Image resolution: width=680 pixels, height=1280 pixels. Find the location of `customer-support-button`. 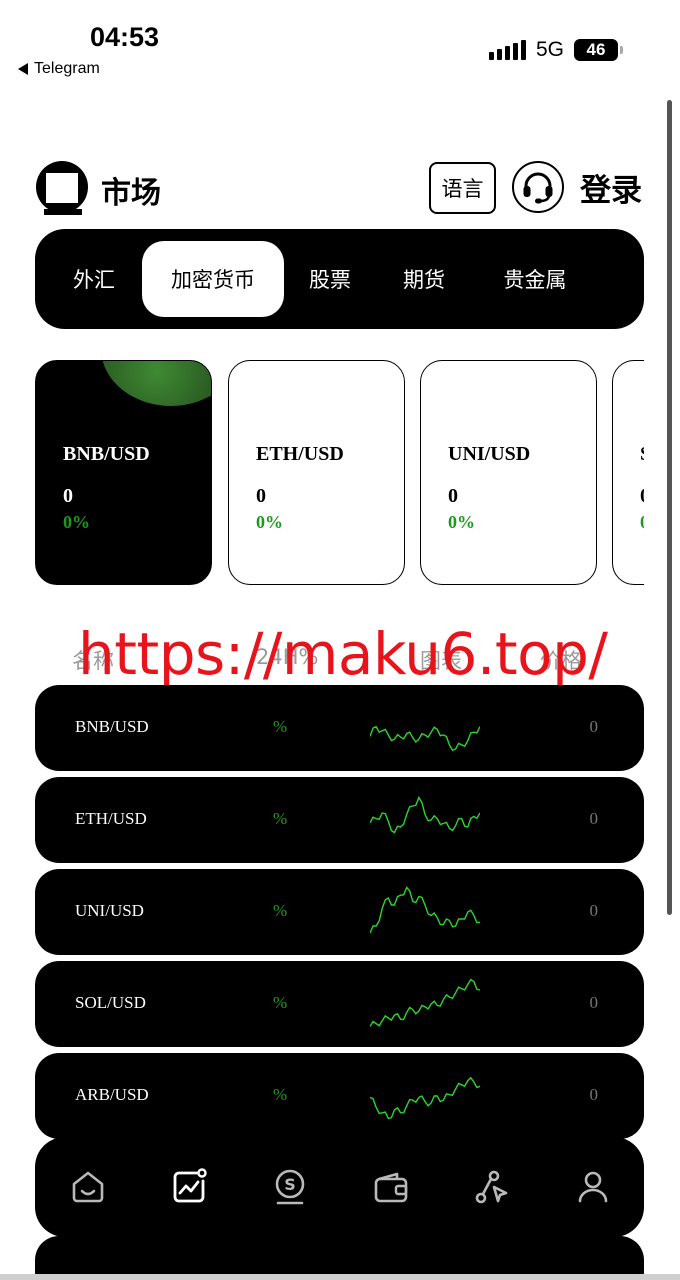

customer-support-button is located at coordinates (538, 187).